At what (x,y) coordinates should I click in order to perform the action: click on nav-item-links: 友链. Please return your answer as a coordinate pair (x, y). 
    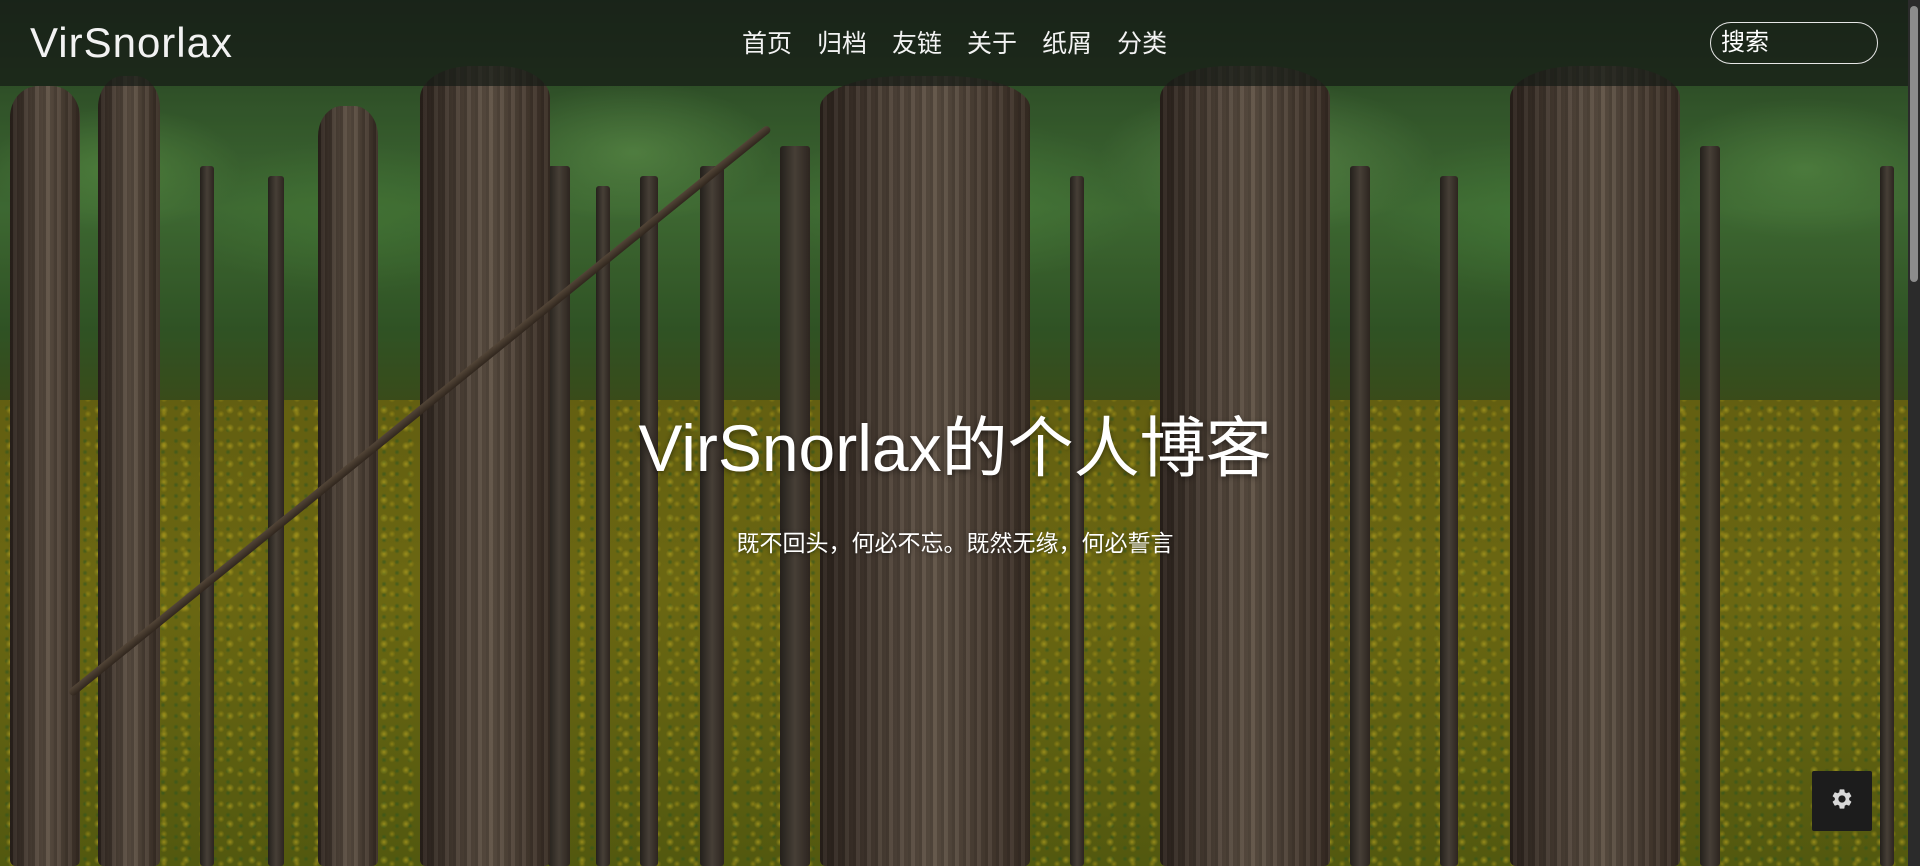
    Looking at the image, I should click on (917, 44).